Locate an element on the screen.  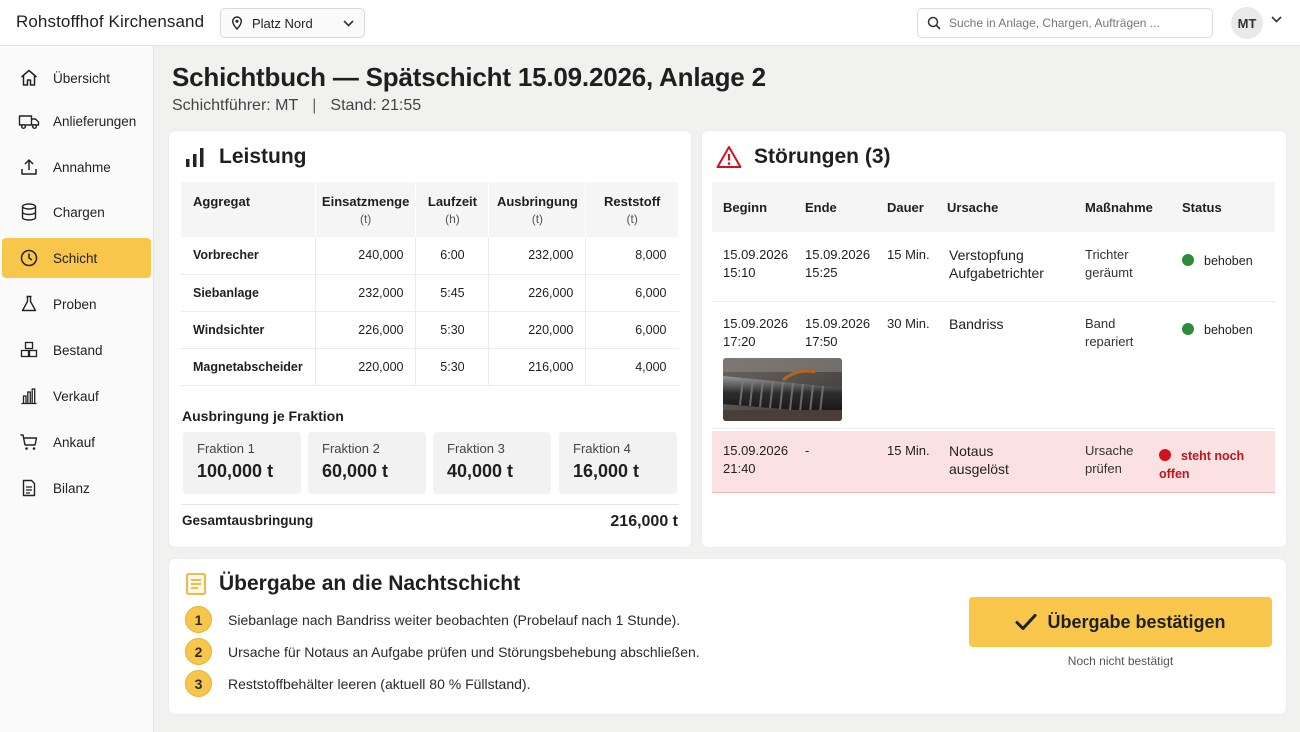
user-avatar: MT is located at coordinates (1247, 23).